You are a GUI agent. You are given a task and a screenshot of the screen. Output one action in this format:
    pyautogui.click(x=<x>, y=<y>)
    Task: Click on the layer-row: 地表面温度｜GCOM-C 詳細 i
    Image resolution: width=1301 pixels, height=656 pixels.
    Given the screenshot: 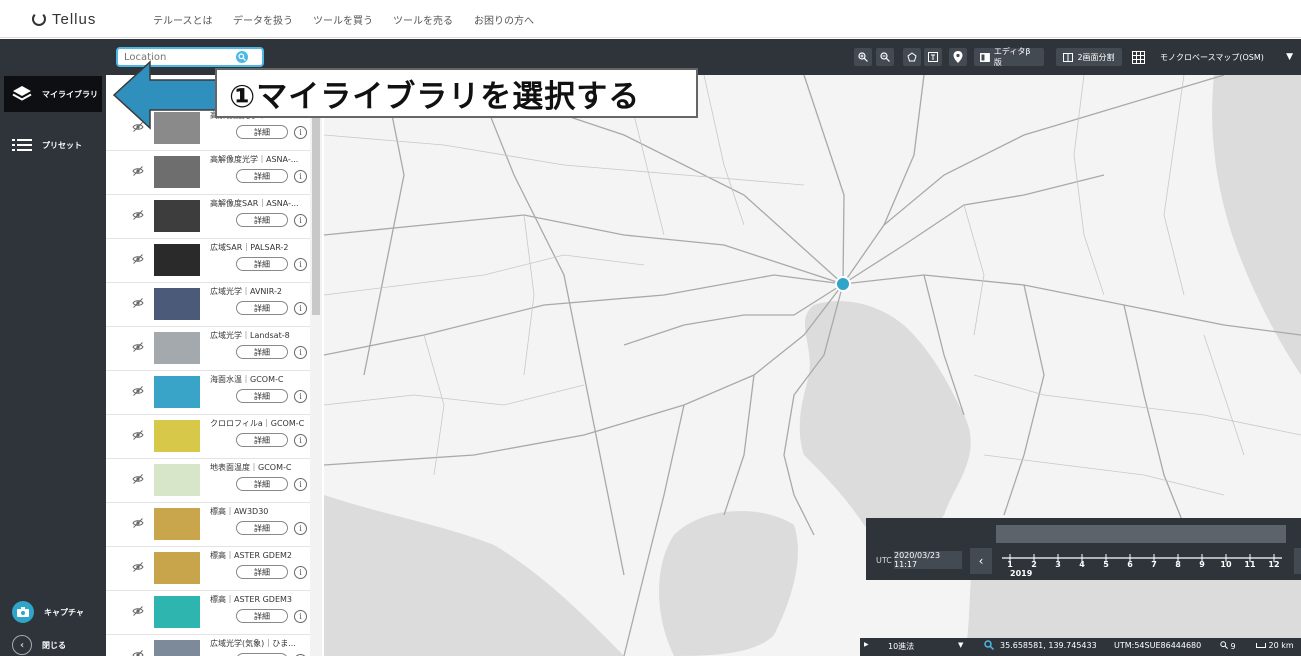 What is the action you would take?
    pyautogui.click(x=210, y=481)
    